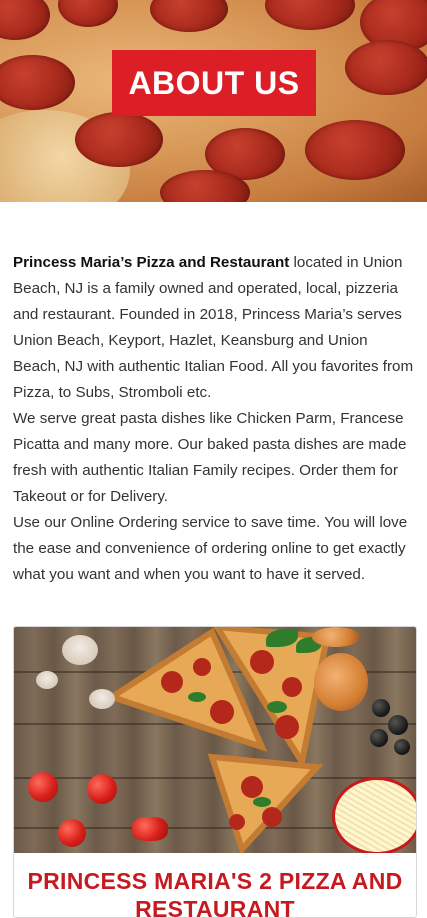  I want to click on chili-pepper-image, so click(150, 829).